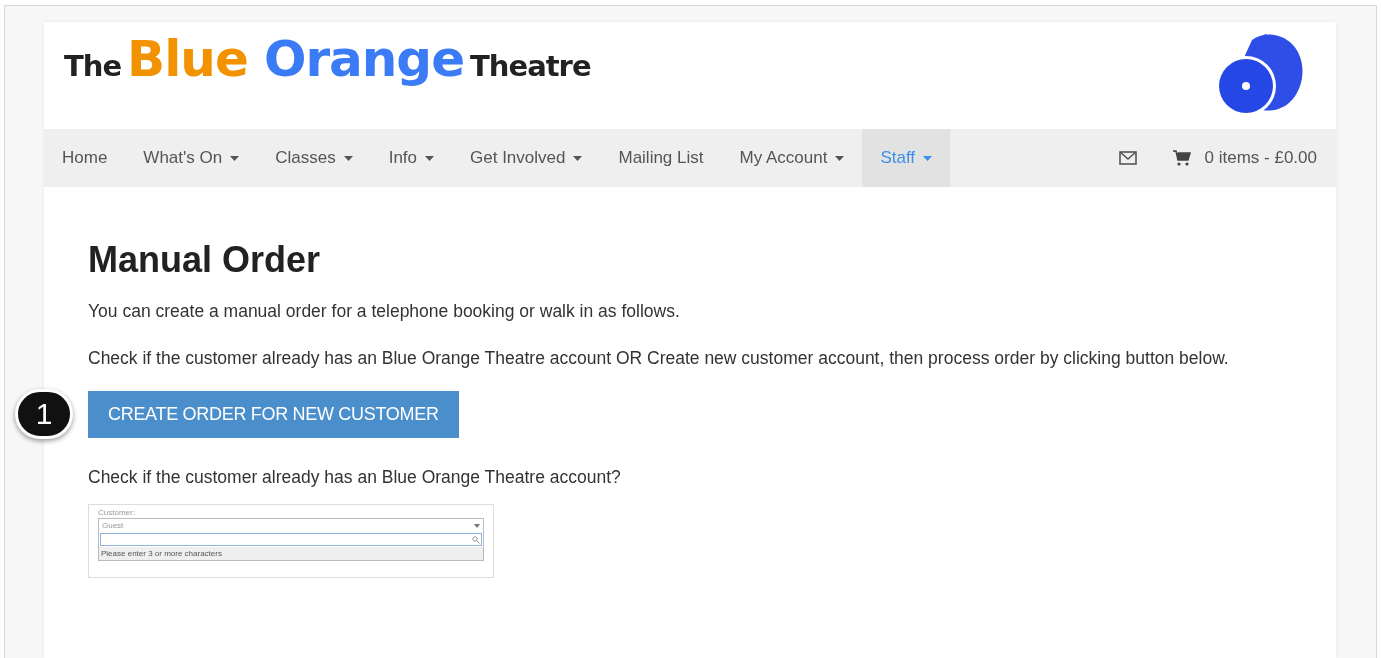 This screenshot has height=658, width=1381. What do you see at coordinates (117, 512) in the screenshot?
I see `field-label: Customer:` at bounding box center [117, 512].